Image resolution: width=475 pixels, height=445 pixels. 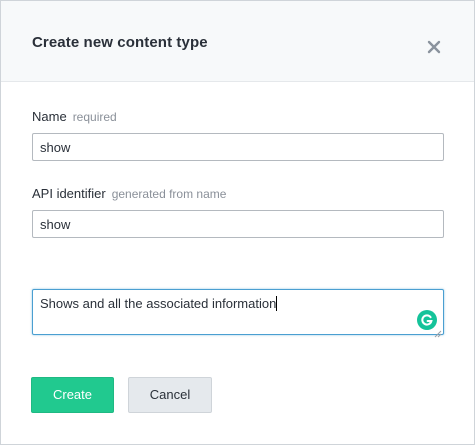 What do you see at coordinates (120, 42) in the screenshot?
I see `dialog-title: Create new content type` at bounding box center [120, 42].